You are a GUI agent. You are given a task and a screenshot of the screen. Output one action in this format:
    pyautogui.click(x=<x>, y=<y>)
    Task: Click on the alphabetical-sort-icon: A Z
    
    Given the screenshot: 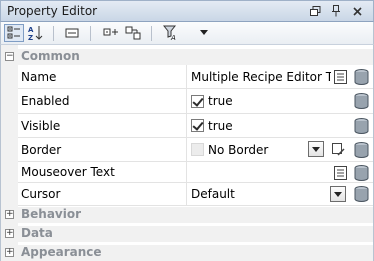 What is the action you would take?
    pyautogui.click(x=35, y=33)
    